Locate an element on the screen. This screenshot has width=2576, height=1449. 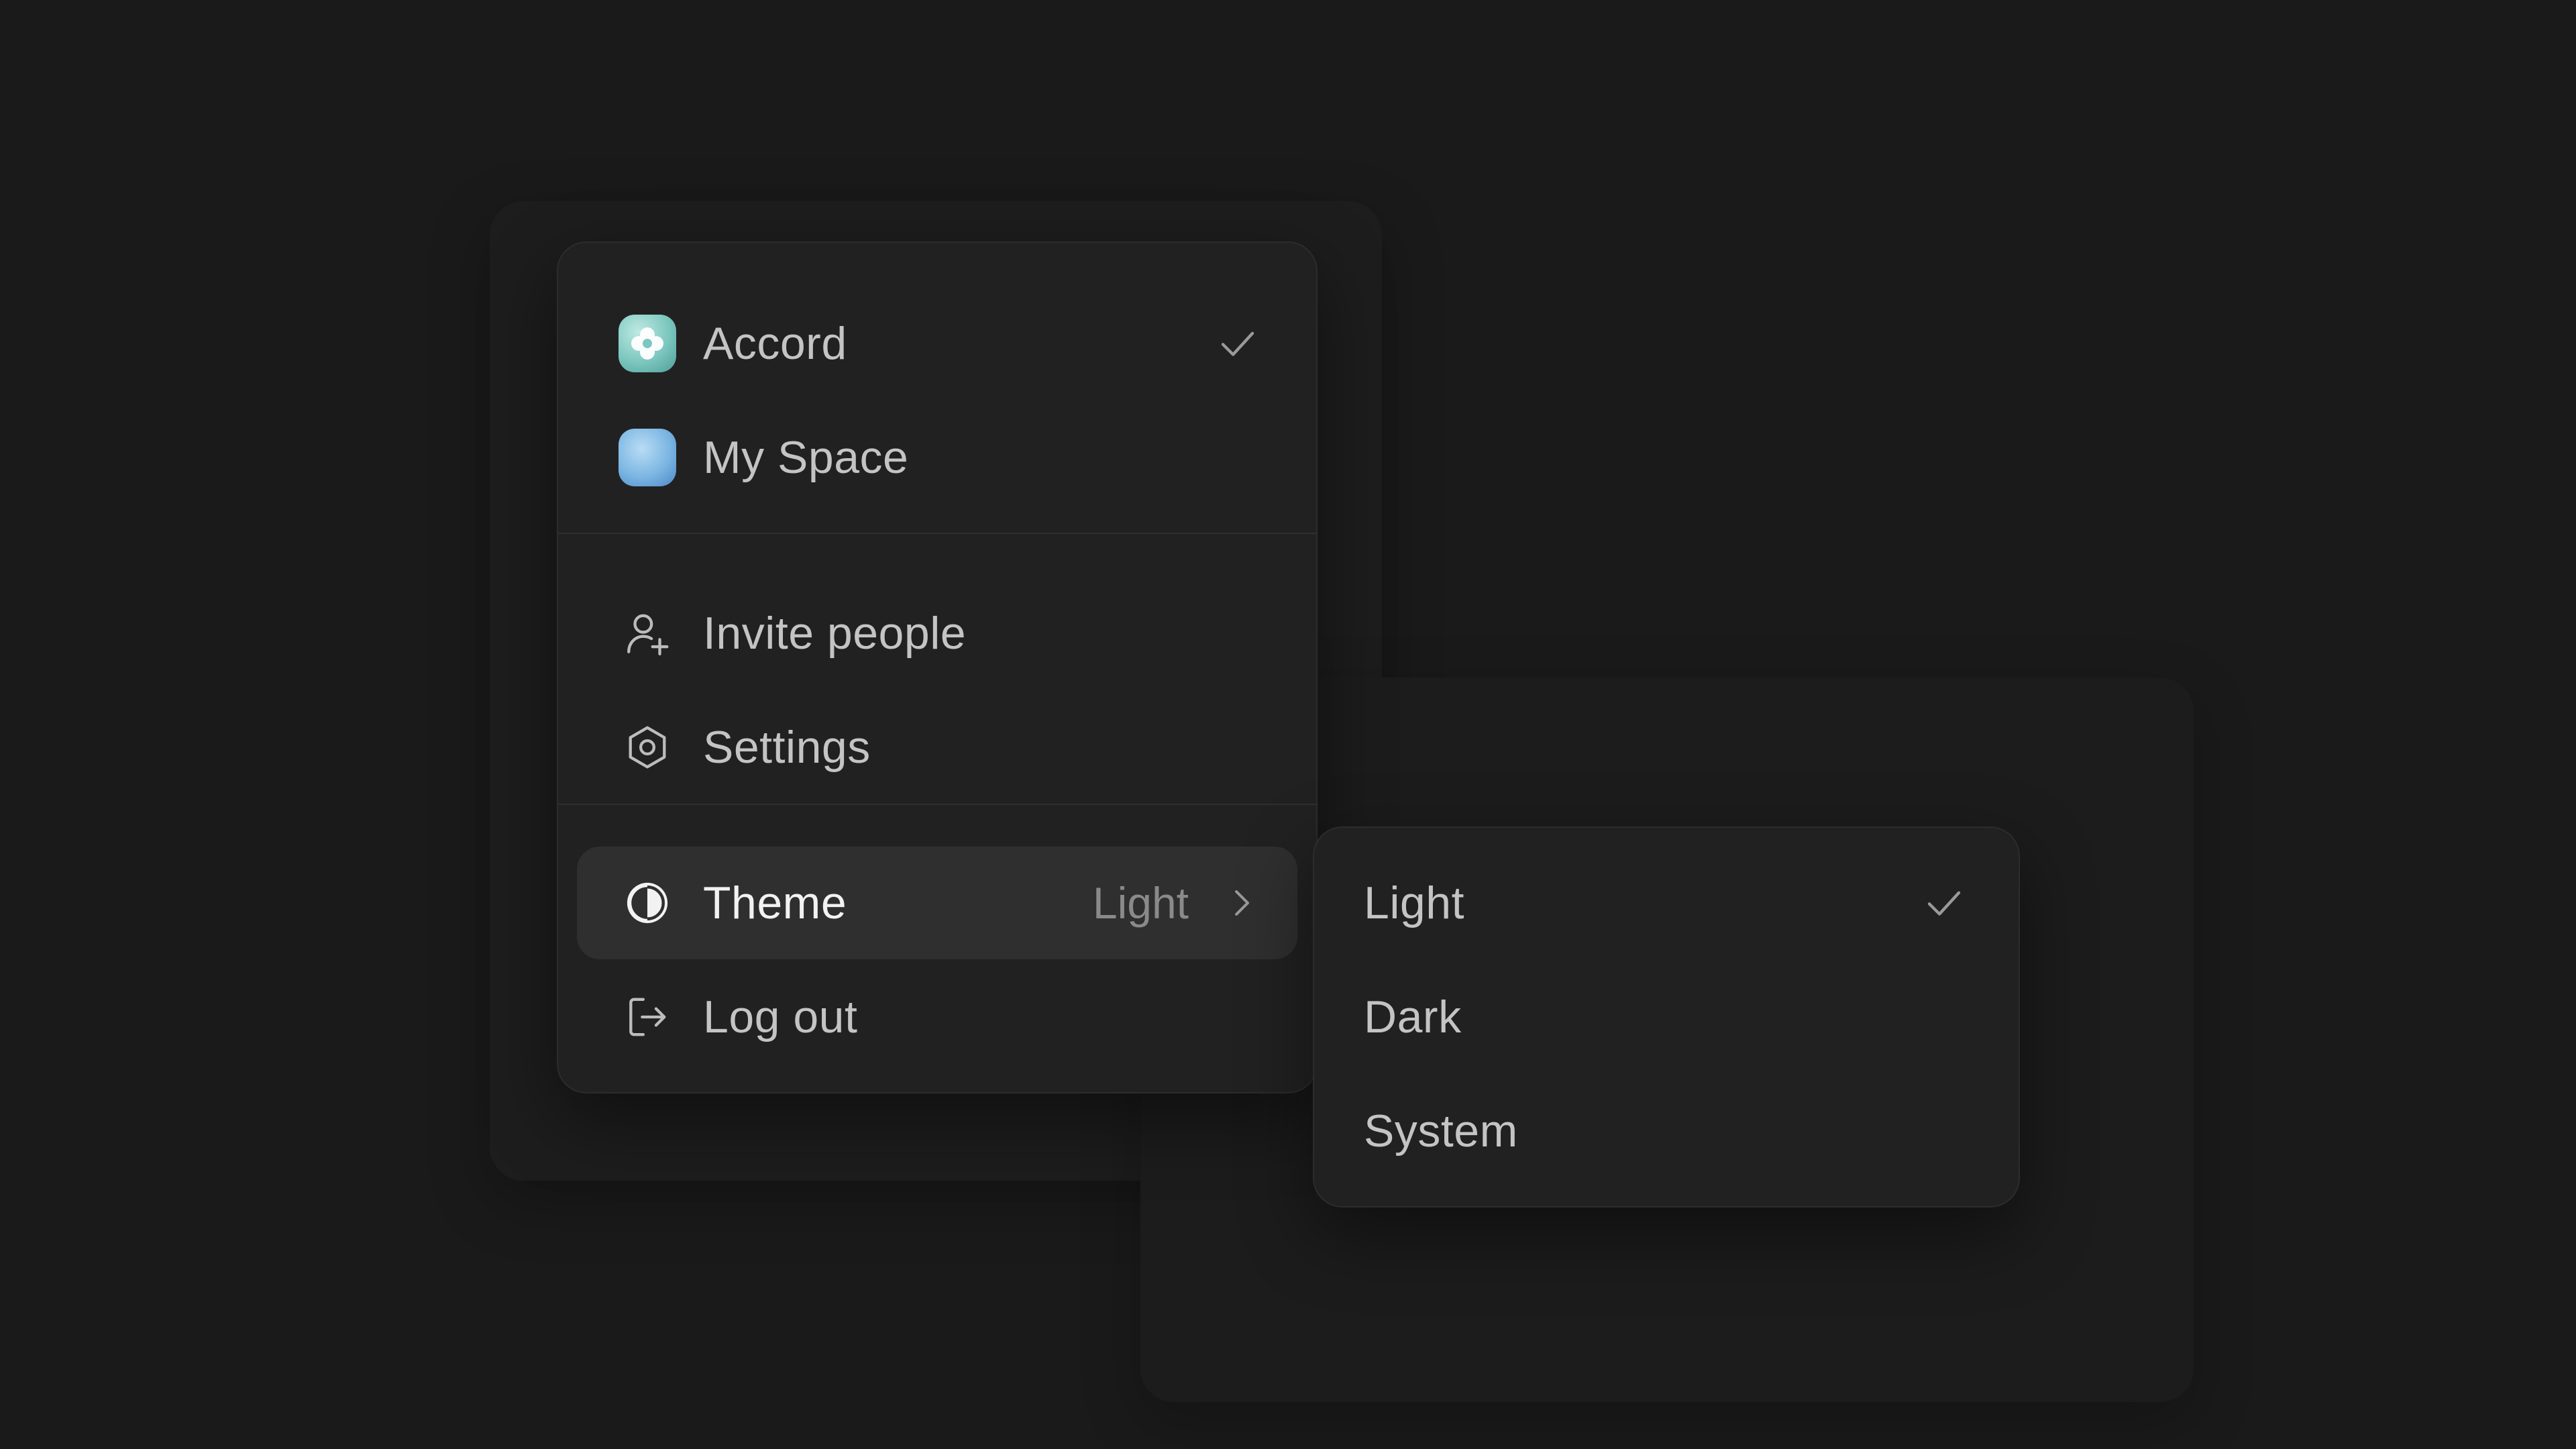
actions-section: Invite people Settings is located at coordinates (937, 668).